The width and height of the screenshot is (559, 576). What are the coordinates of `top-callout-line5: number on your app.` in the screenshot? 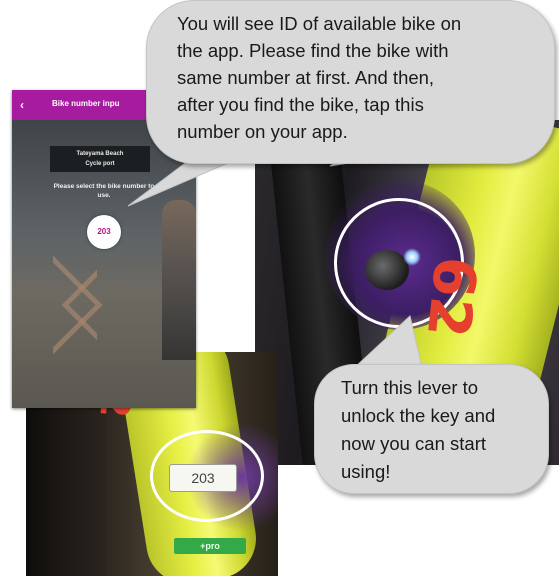 It's located at (262, 131).